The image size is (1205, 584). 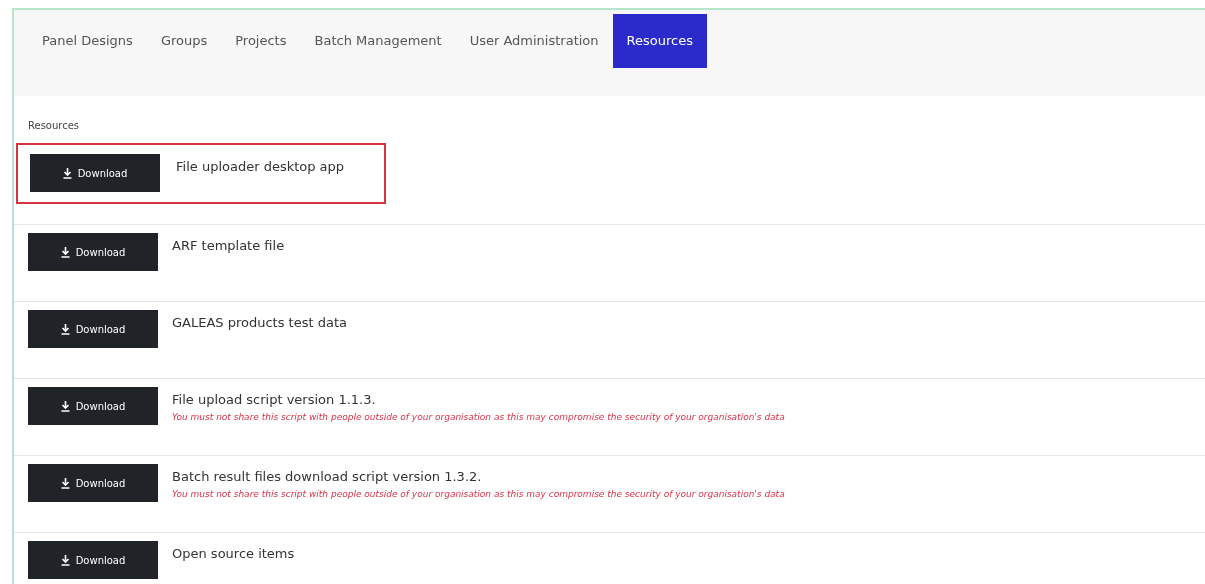 I want to click on nav-tab: User Administration, so click(x=534, y=41).